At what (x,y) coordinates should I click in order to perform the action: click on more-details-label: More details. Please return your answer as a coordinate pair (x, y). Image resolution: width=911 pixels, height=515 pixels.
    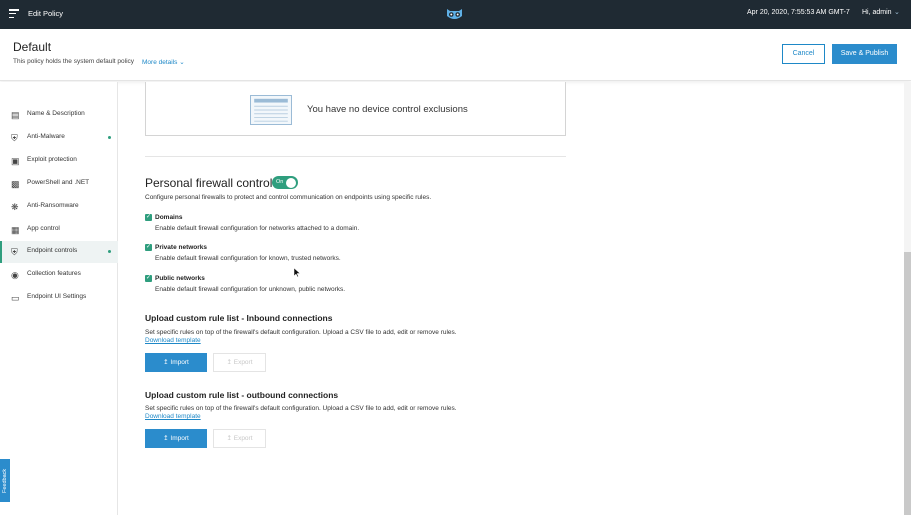
    Looking at the image, I should click on (160, 62).